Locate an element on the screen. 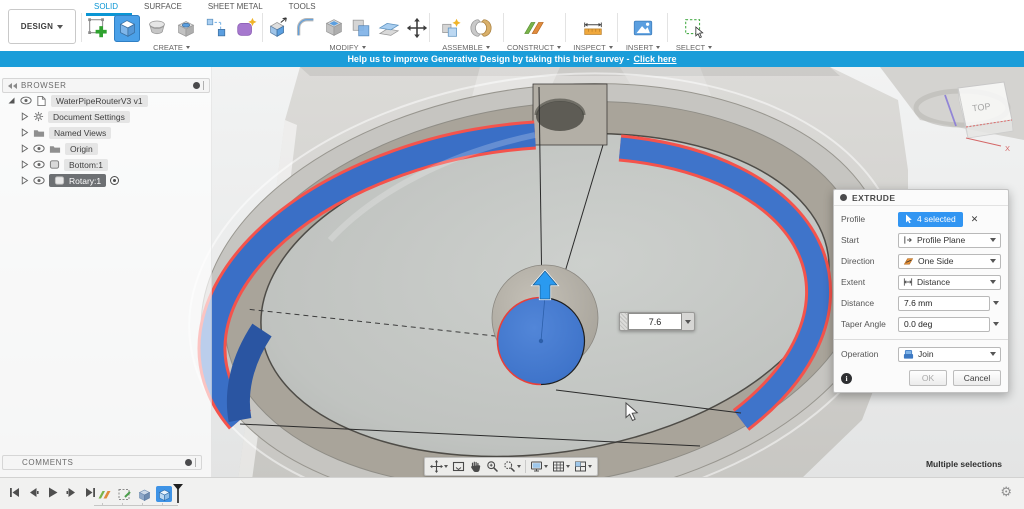 This screenshot has height=509, width=1024. tree-row-document-settings: Document Settings is located at coordinates (105, 116).